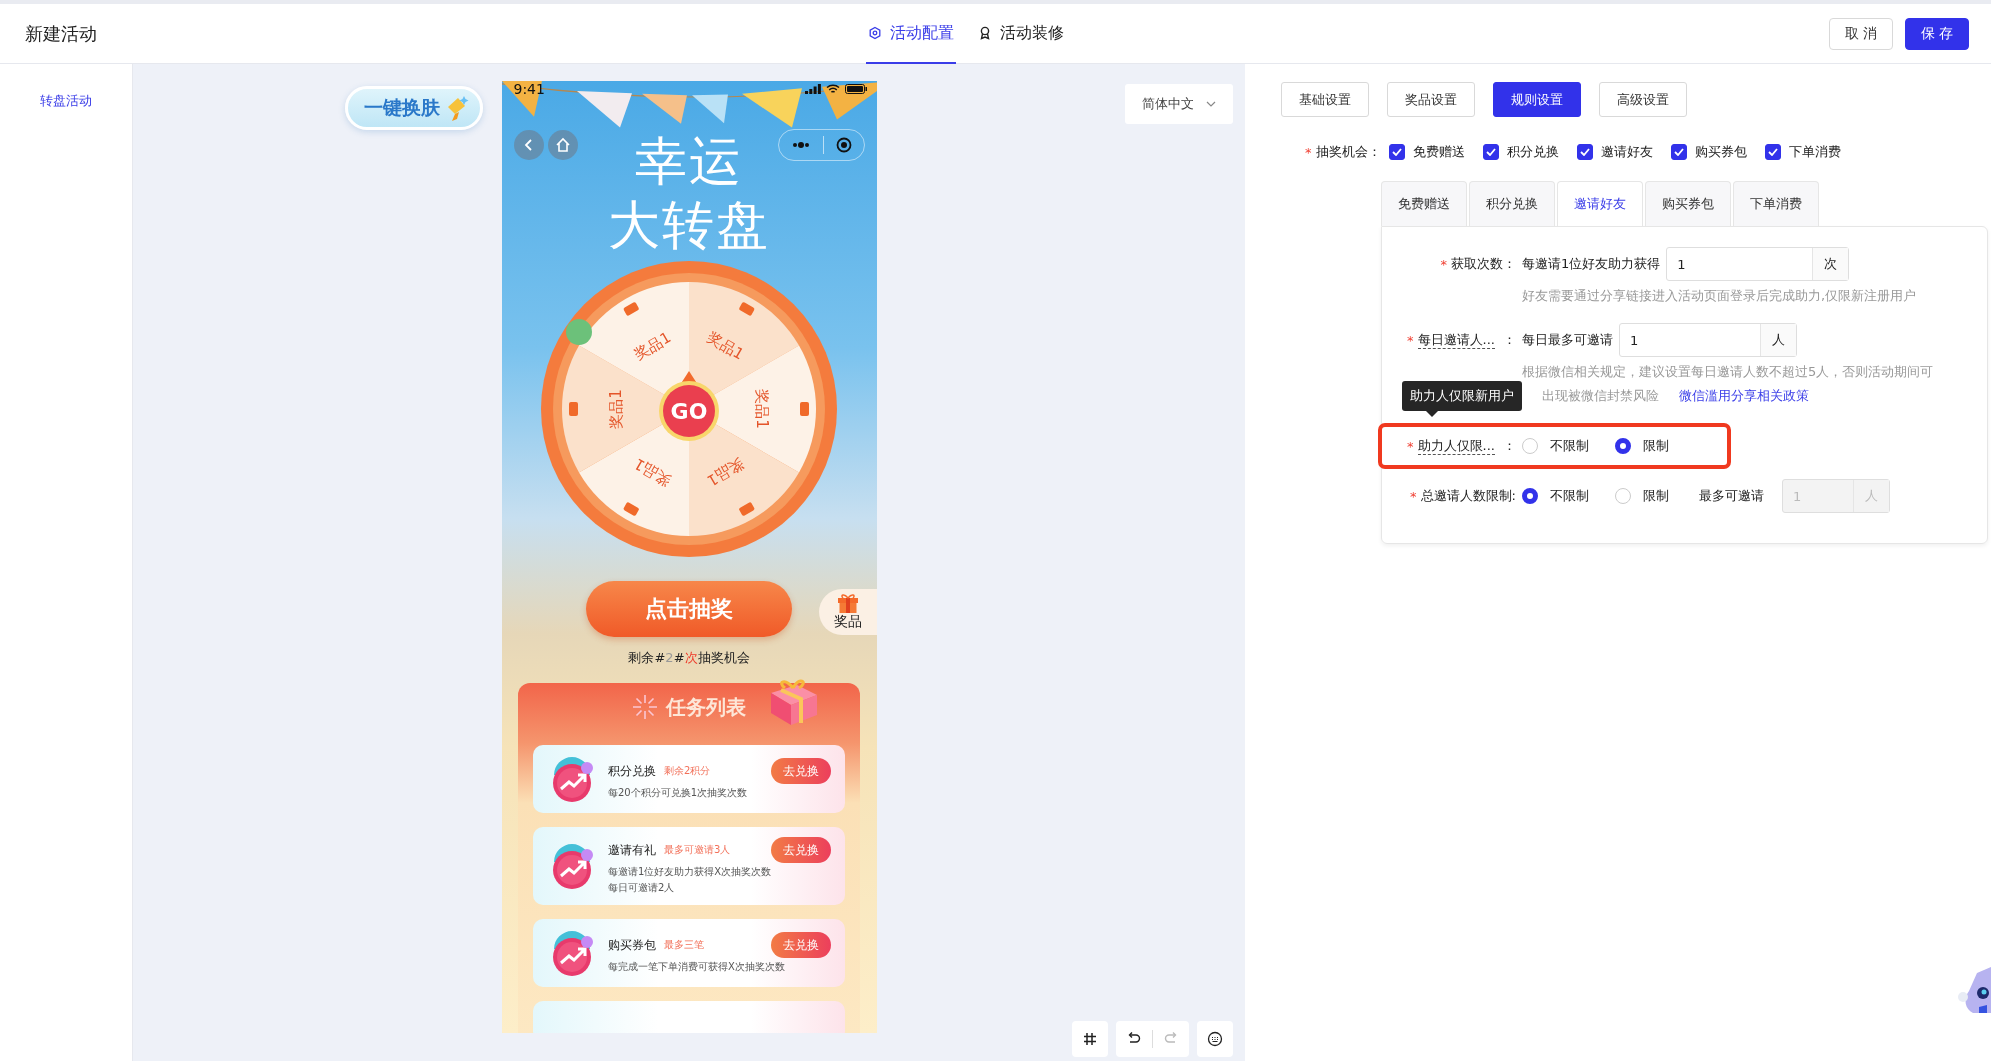  I want to click on task-limit: 剩余2积分, so click(687, 771).